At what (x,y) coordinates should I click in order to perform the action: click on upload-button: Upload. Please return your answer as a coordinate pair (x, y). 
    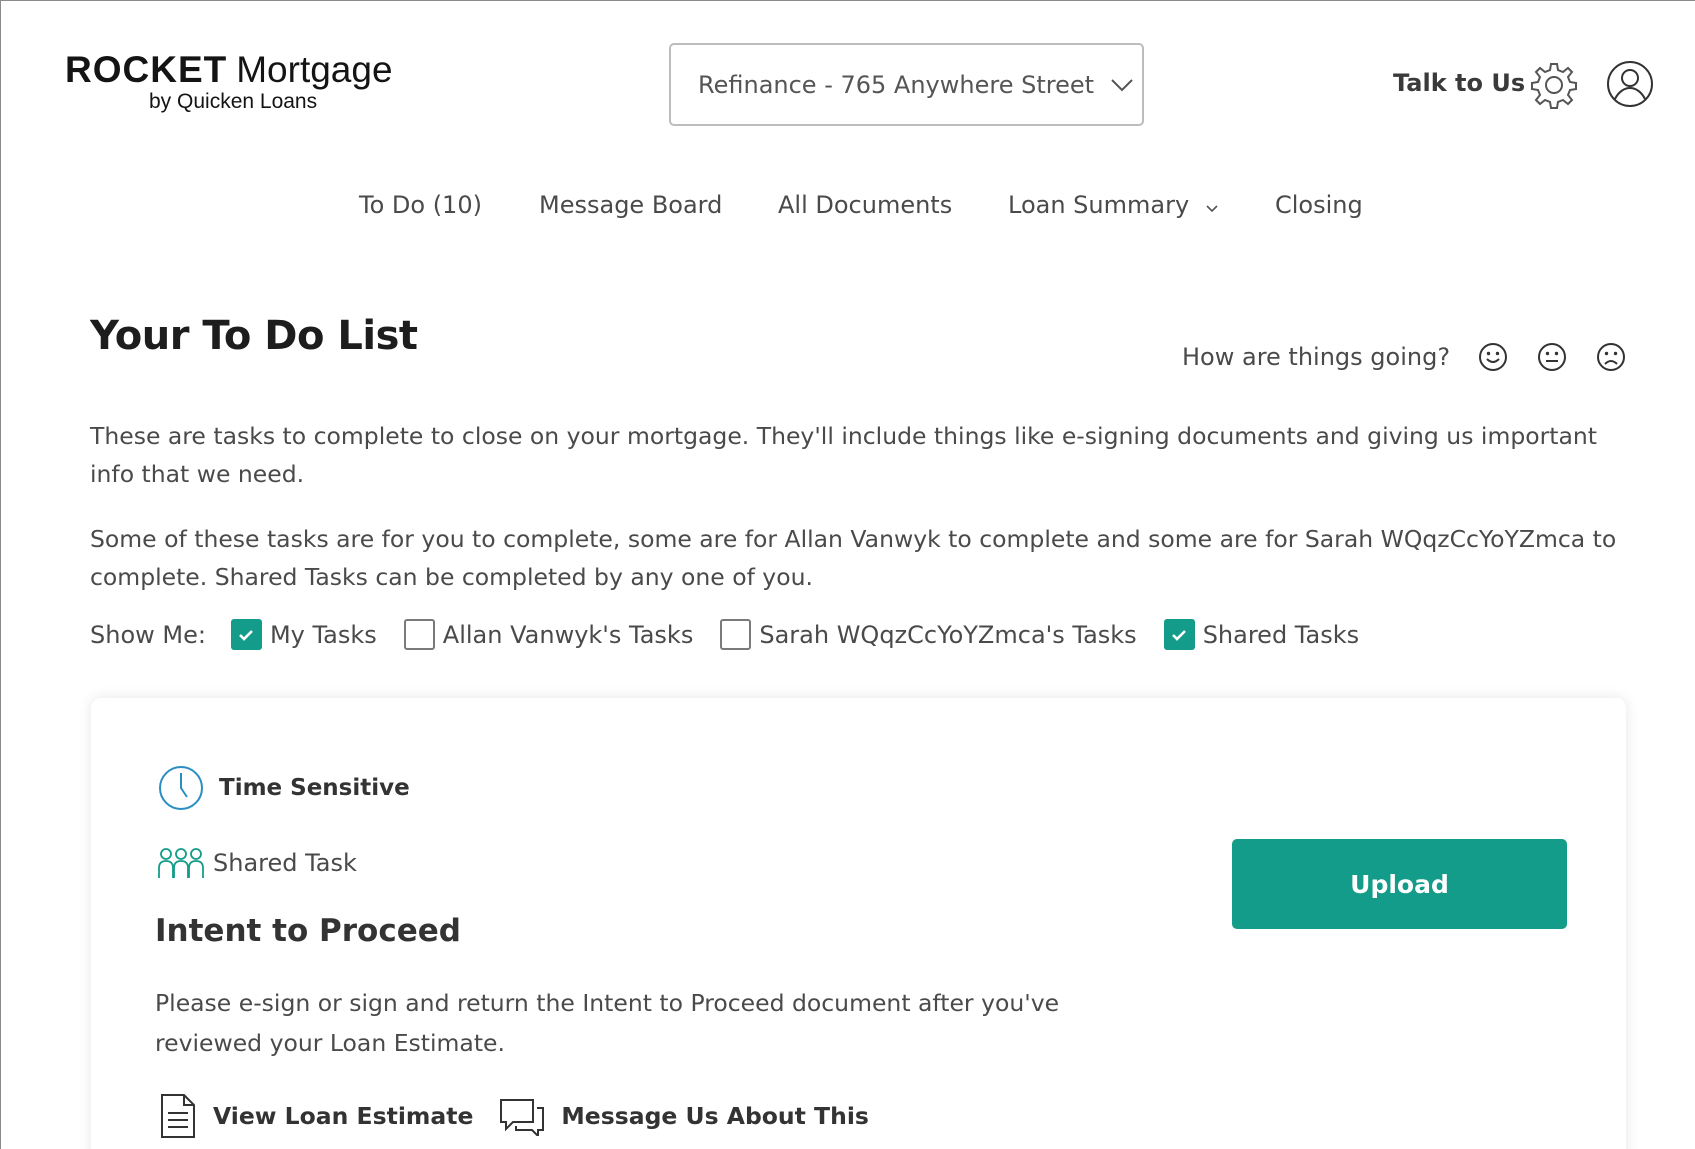
    Looking at the image, I should click on (1399, 884).